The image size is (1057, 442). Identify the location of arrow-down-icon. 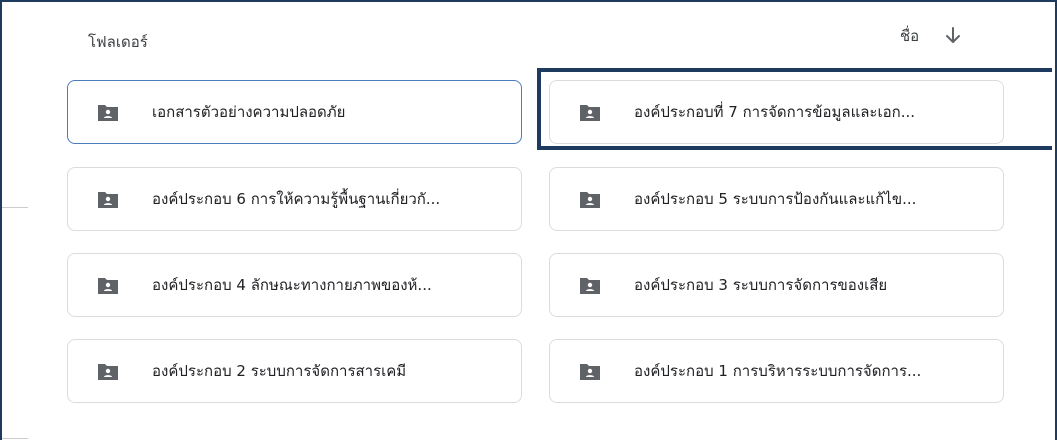
(953, 36).